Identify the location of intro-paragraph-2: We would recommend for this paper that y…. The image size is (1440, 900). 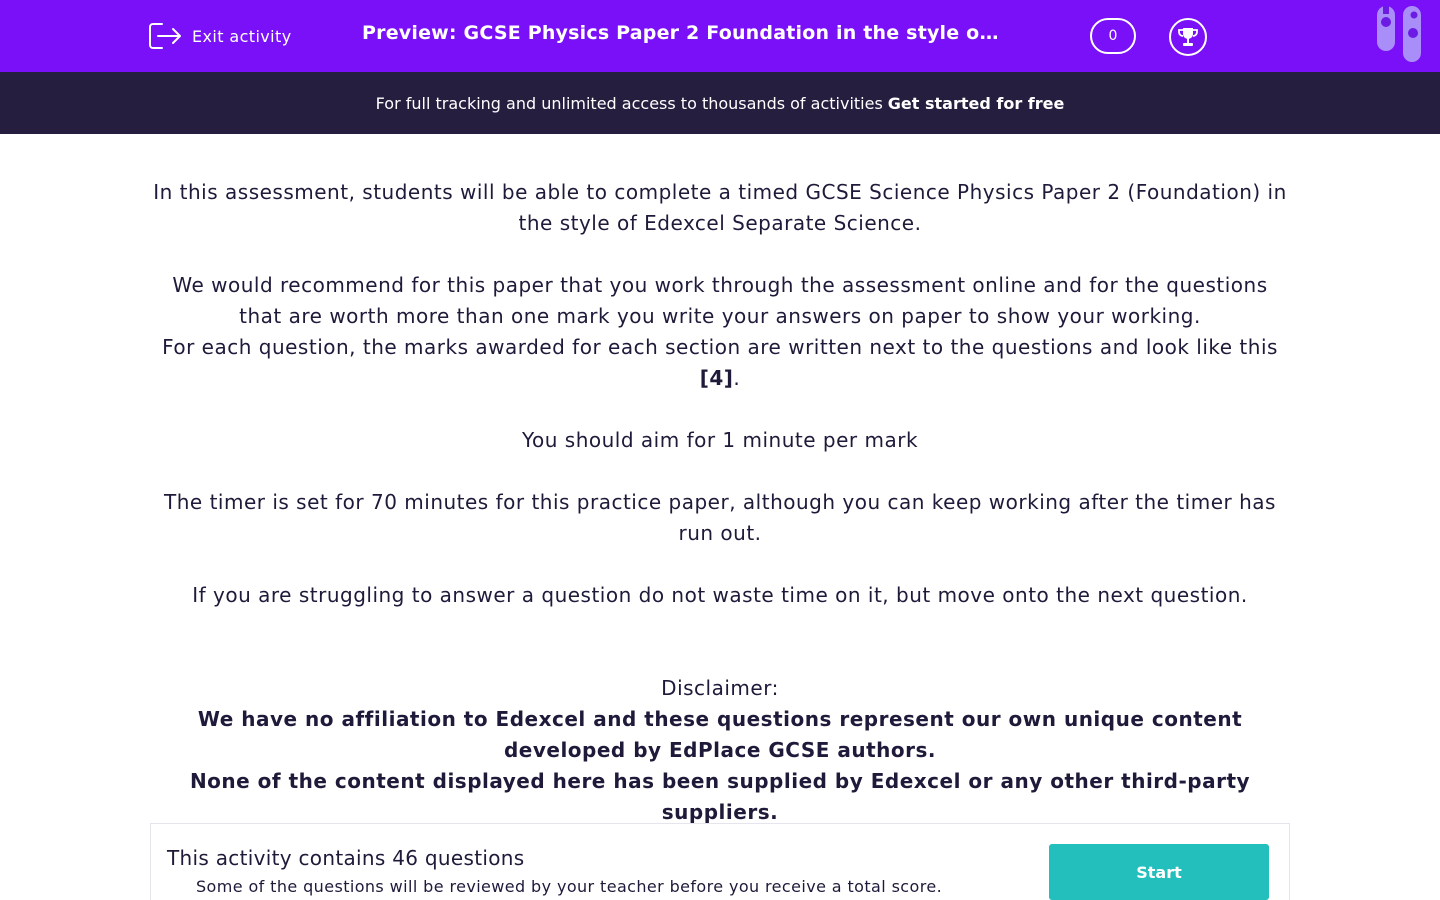
(720, 300).